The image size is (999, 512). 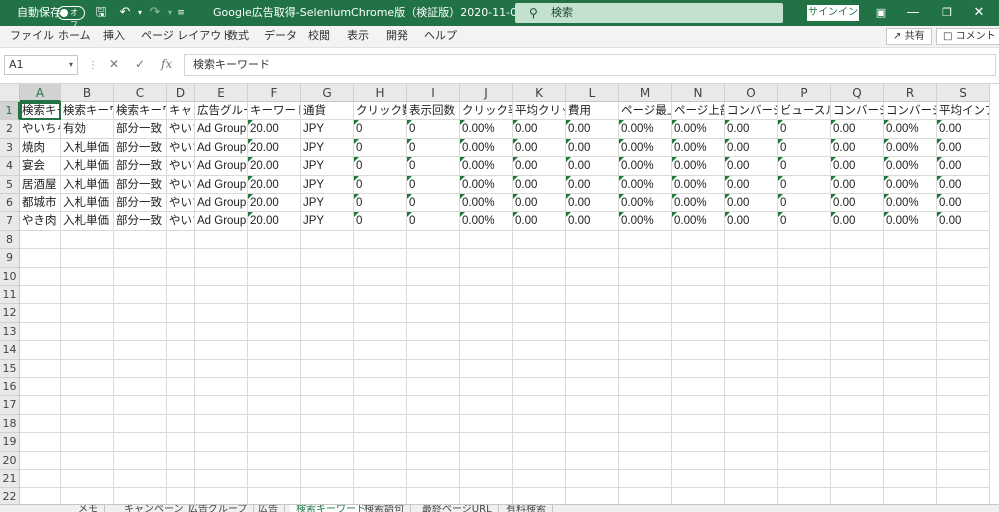 What do you see at coordinates (166, 64) in the screenshot?
I see `insert-function-icon: fx` at bounding box center [166, 64].